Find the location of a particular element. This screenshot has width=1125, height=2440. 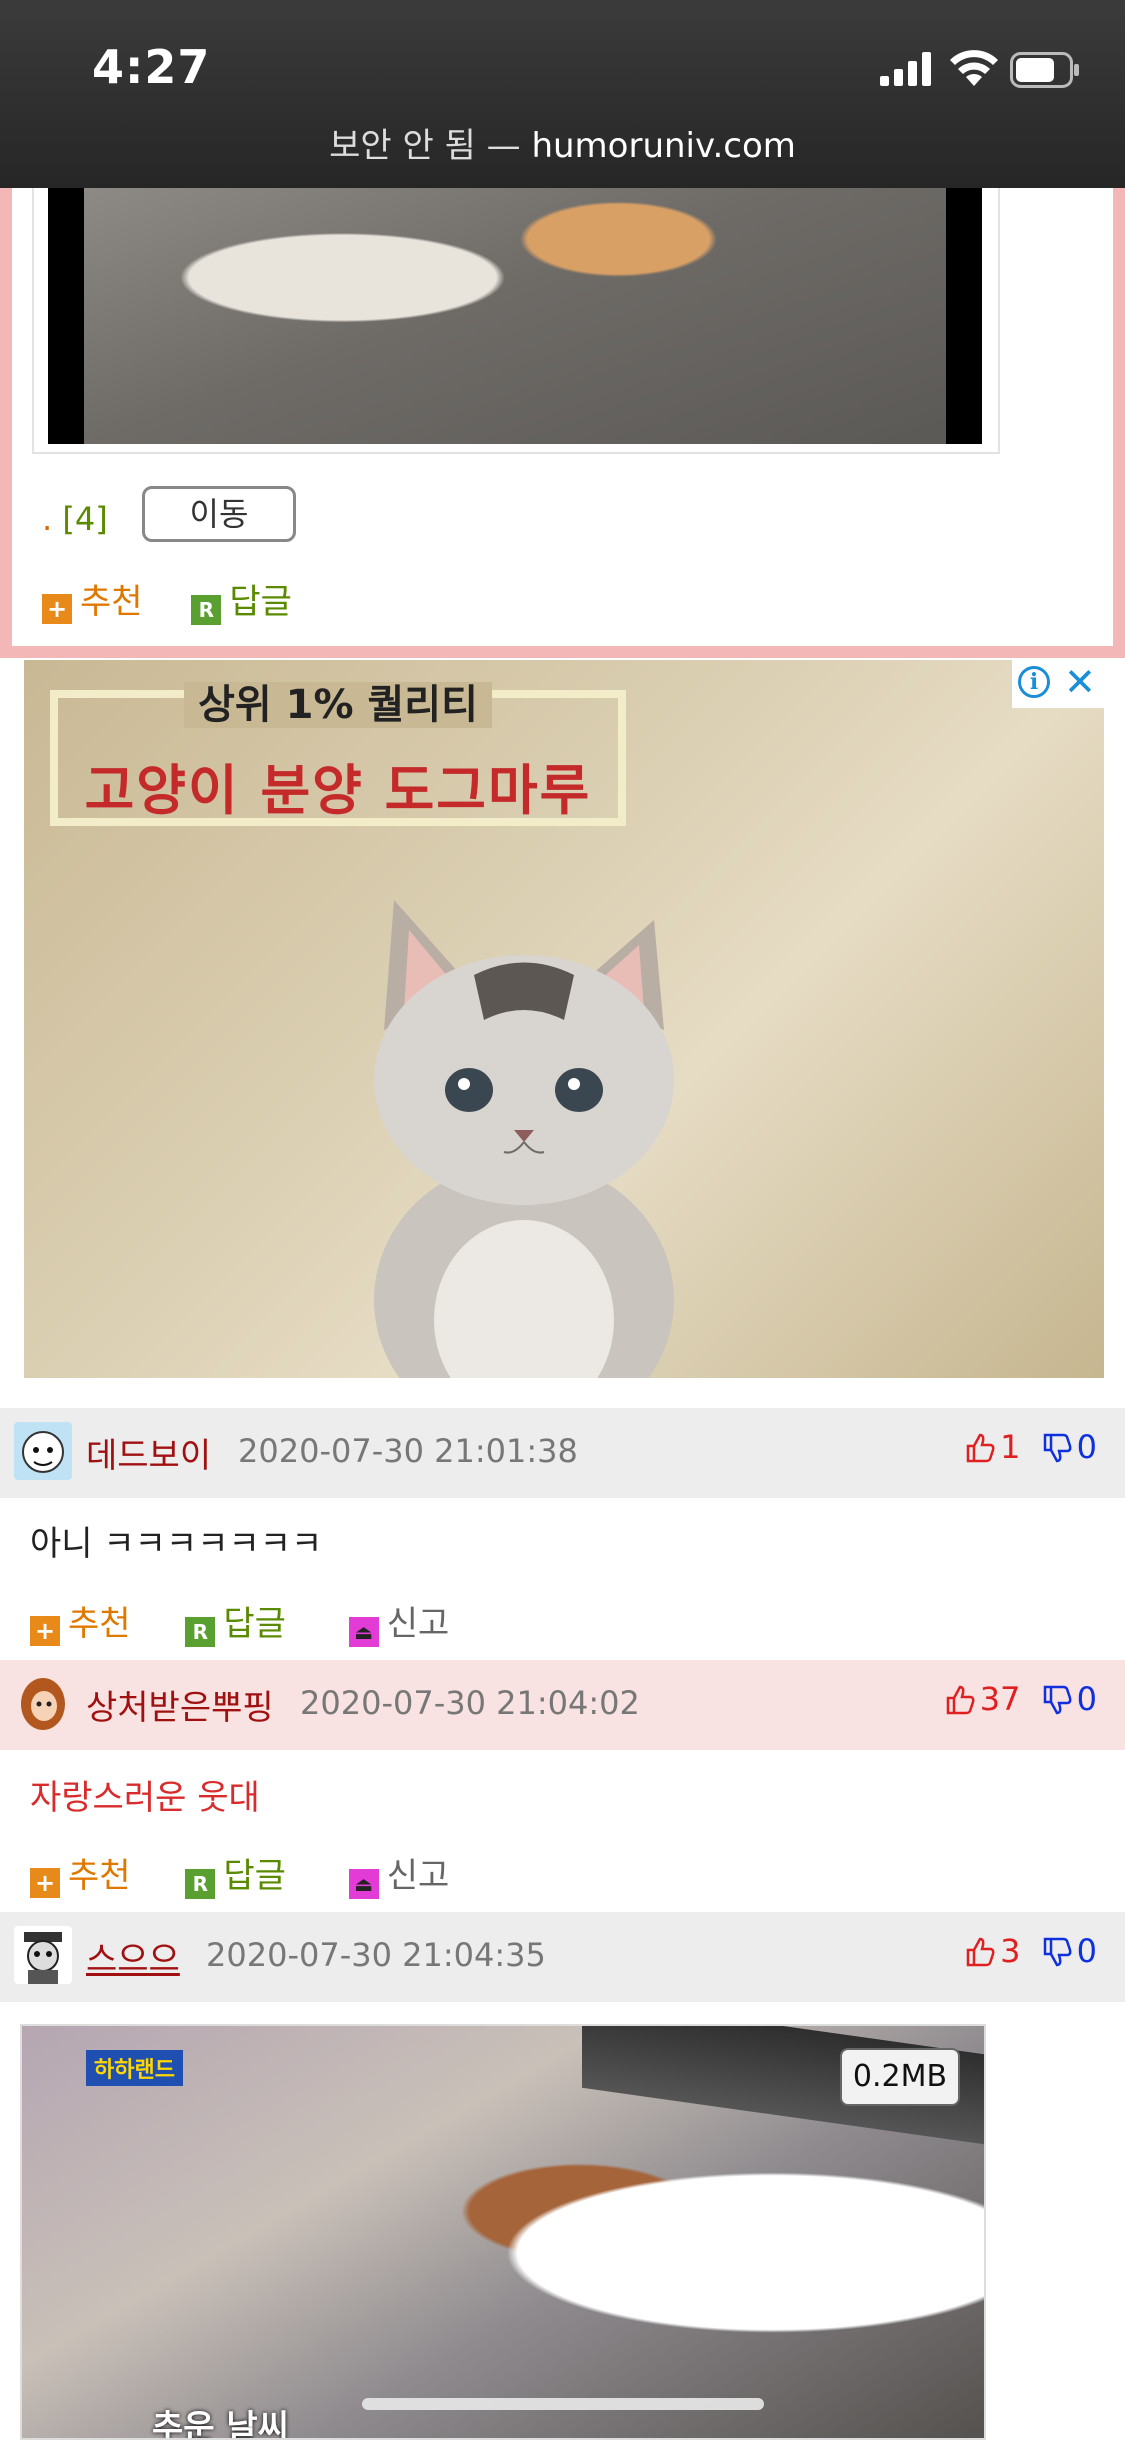

vote-counts: 1 0 is located at coordinates (1030, 1447).